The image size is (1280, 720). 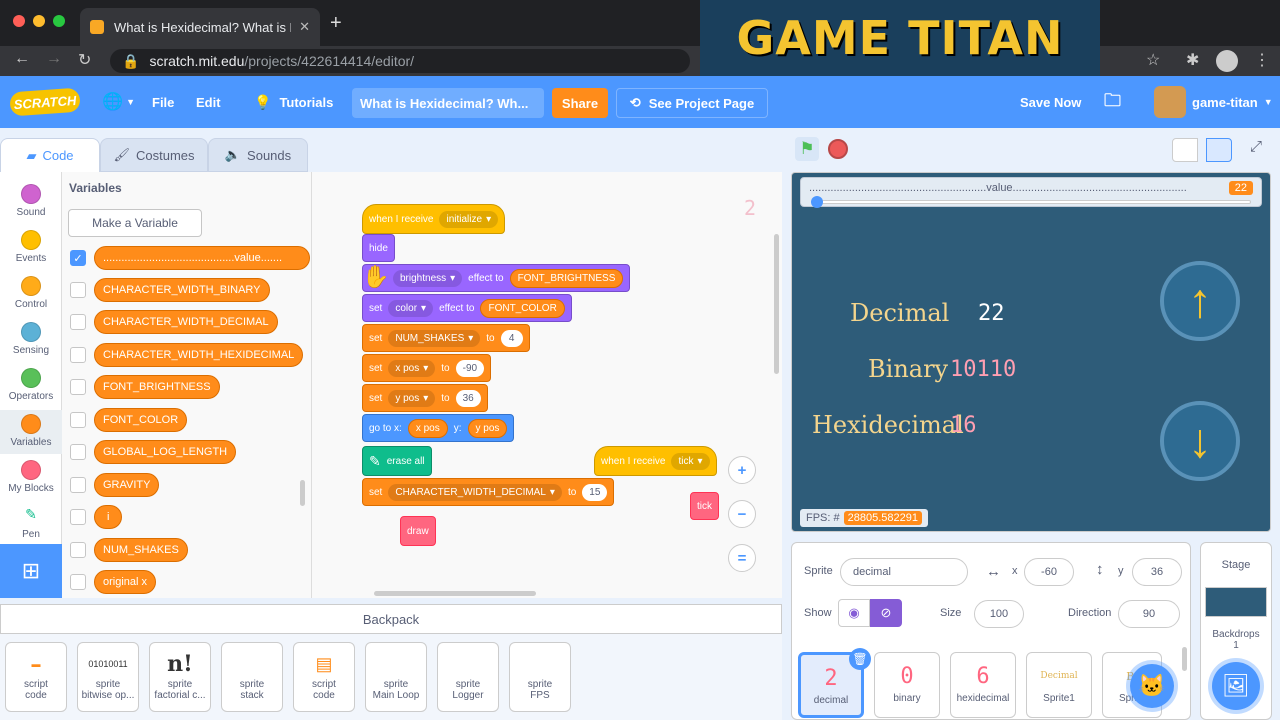 I want to click on slider-knob, so click(x=817, y=202).